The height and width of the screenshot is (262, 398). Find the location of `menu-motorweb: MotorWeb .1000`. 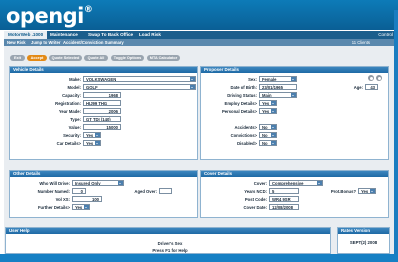

menu-motorweb: MotorWeb .1000 is located at coordinates (26, 35).